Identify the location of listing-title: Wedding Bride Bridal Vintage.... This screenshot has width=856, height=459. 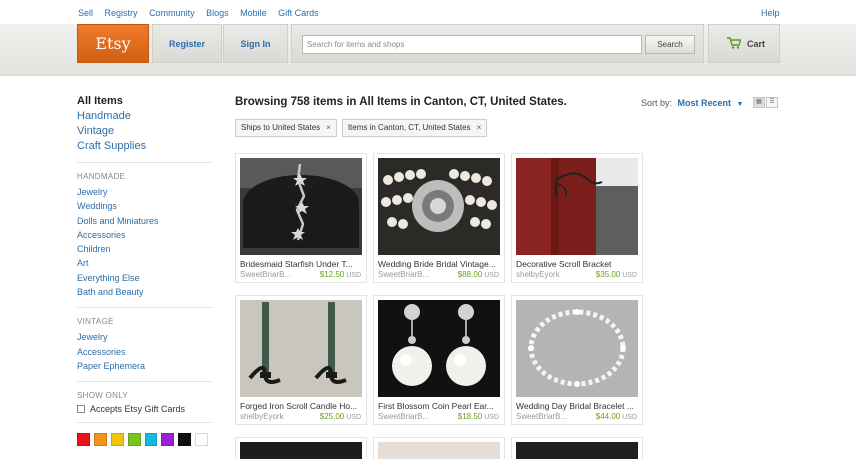
(440, 264).